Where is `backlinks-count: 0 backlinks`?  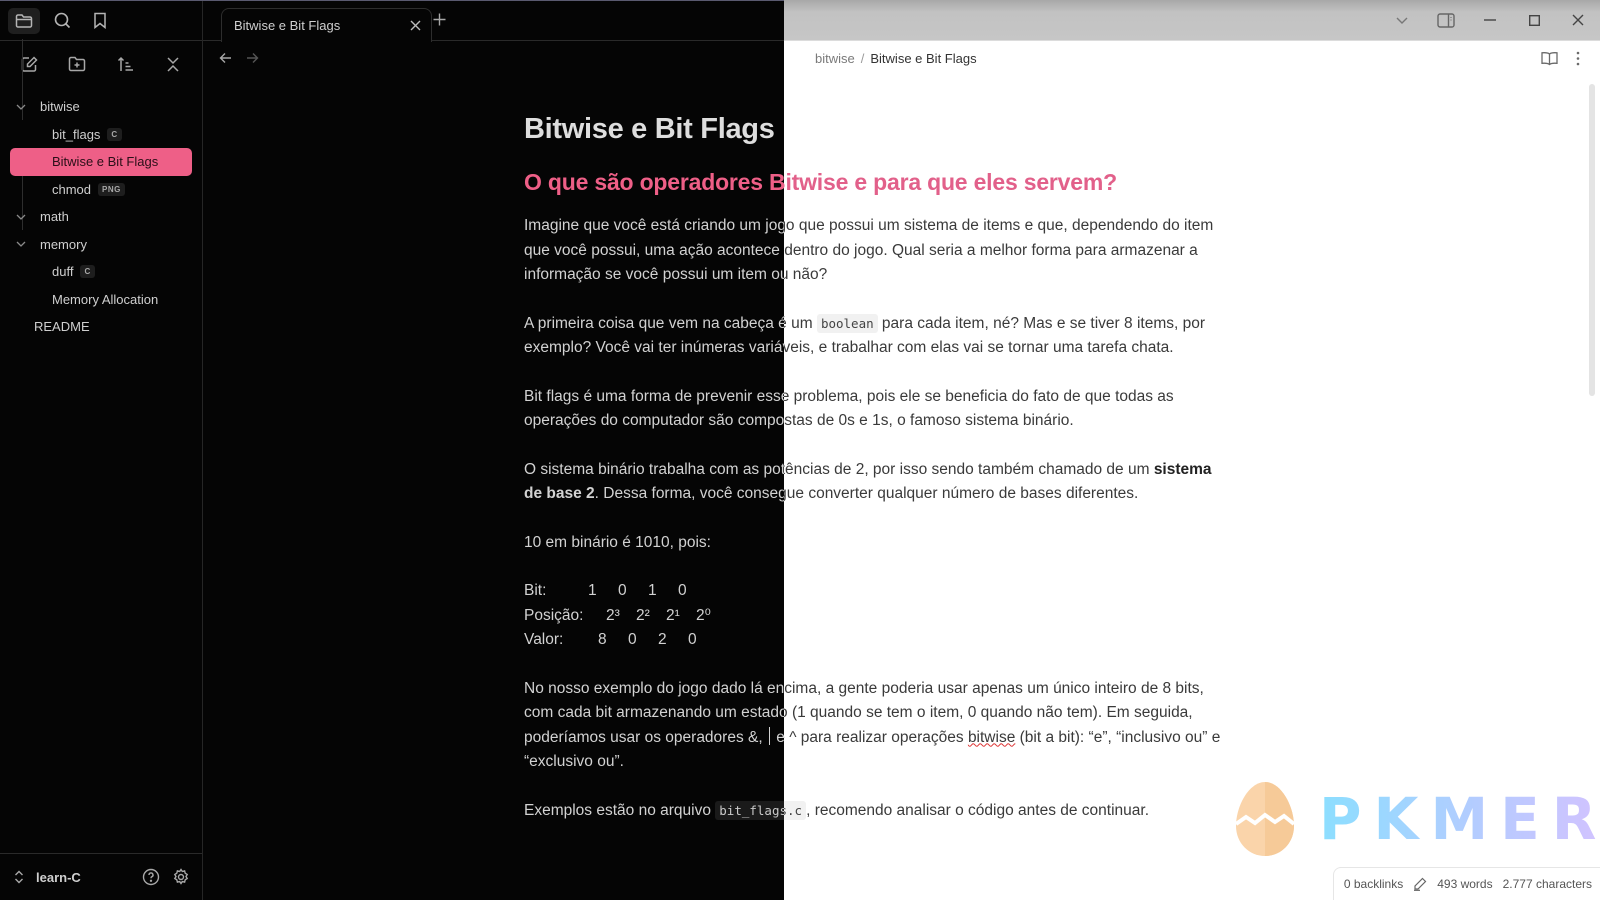
backlinks-count: 0 backlinks is located at coordinates (1373, 884).